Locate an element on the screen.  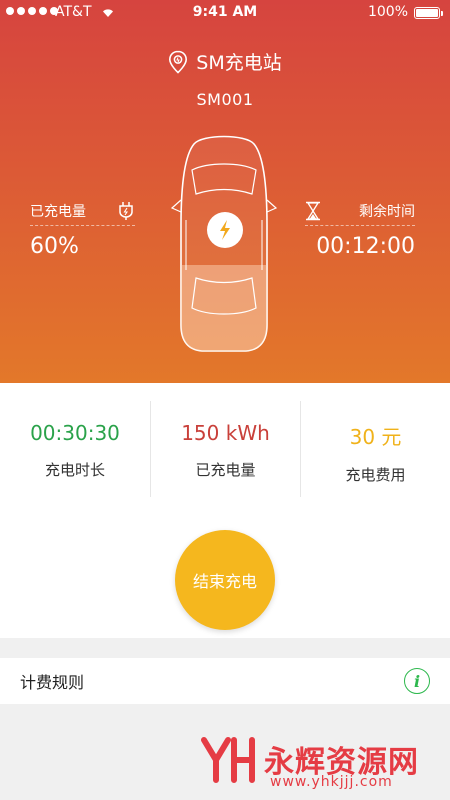
station-header: SM充电站 is located at coordinates (225, 61).